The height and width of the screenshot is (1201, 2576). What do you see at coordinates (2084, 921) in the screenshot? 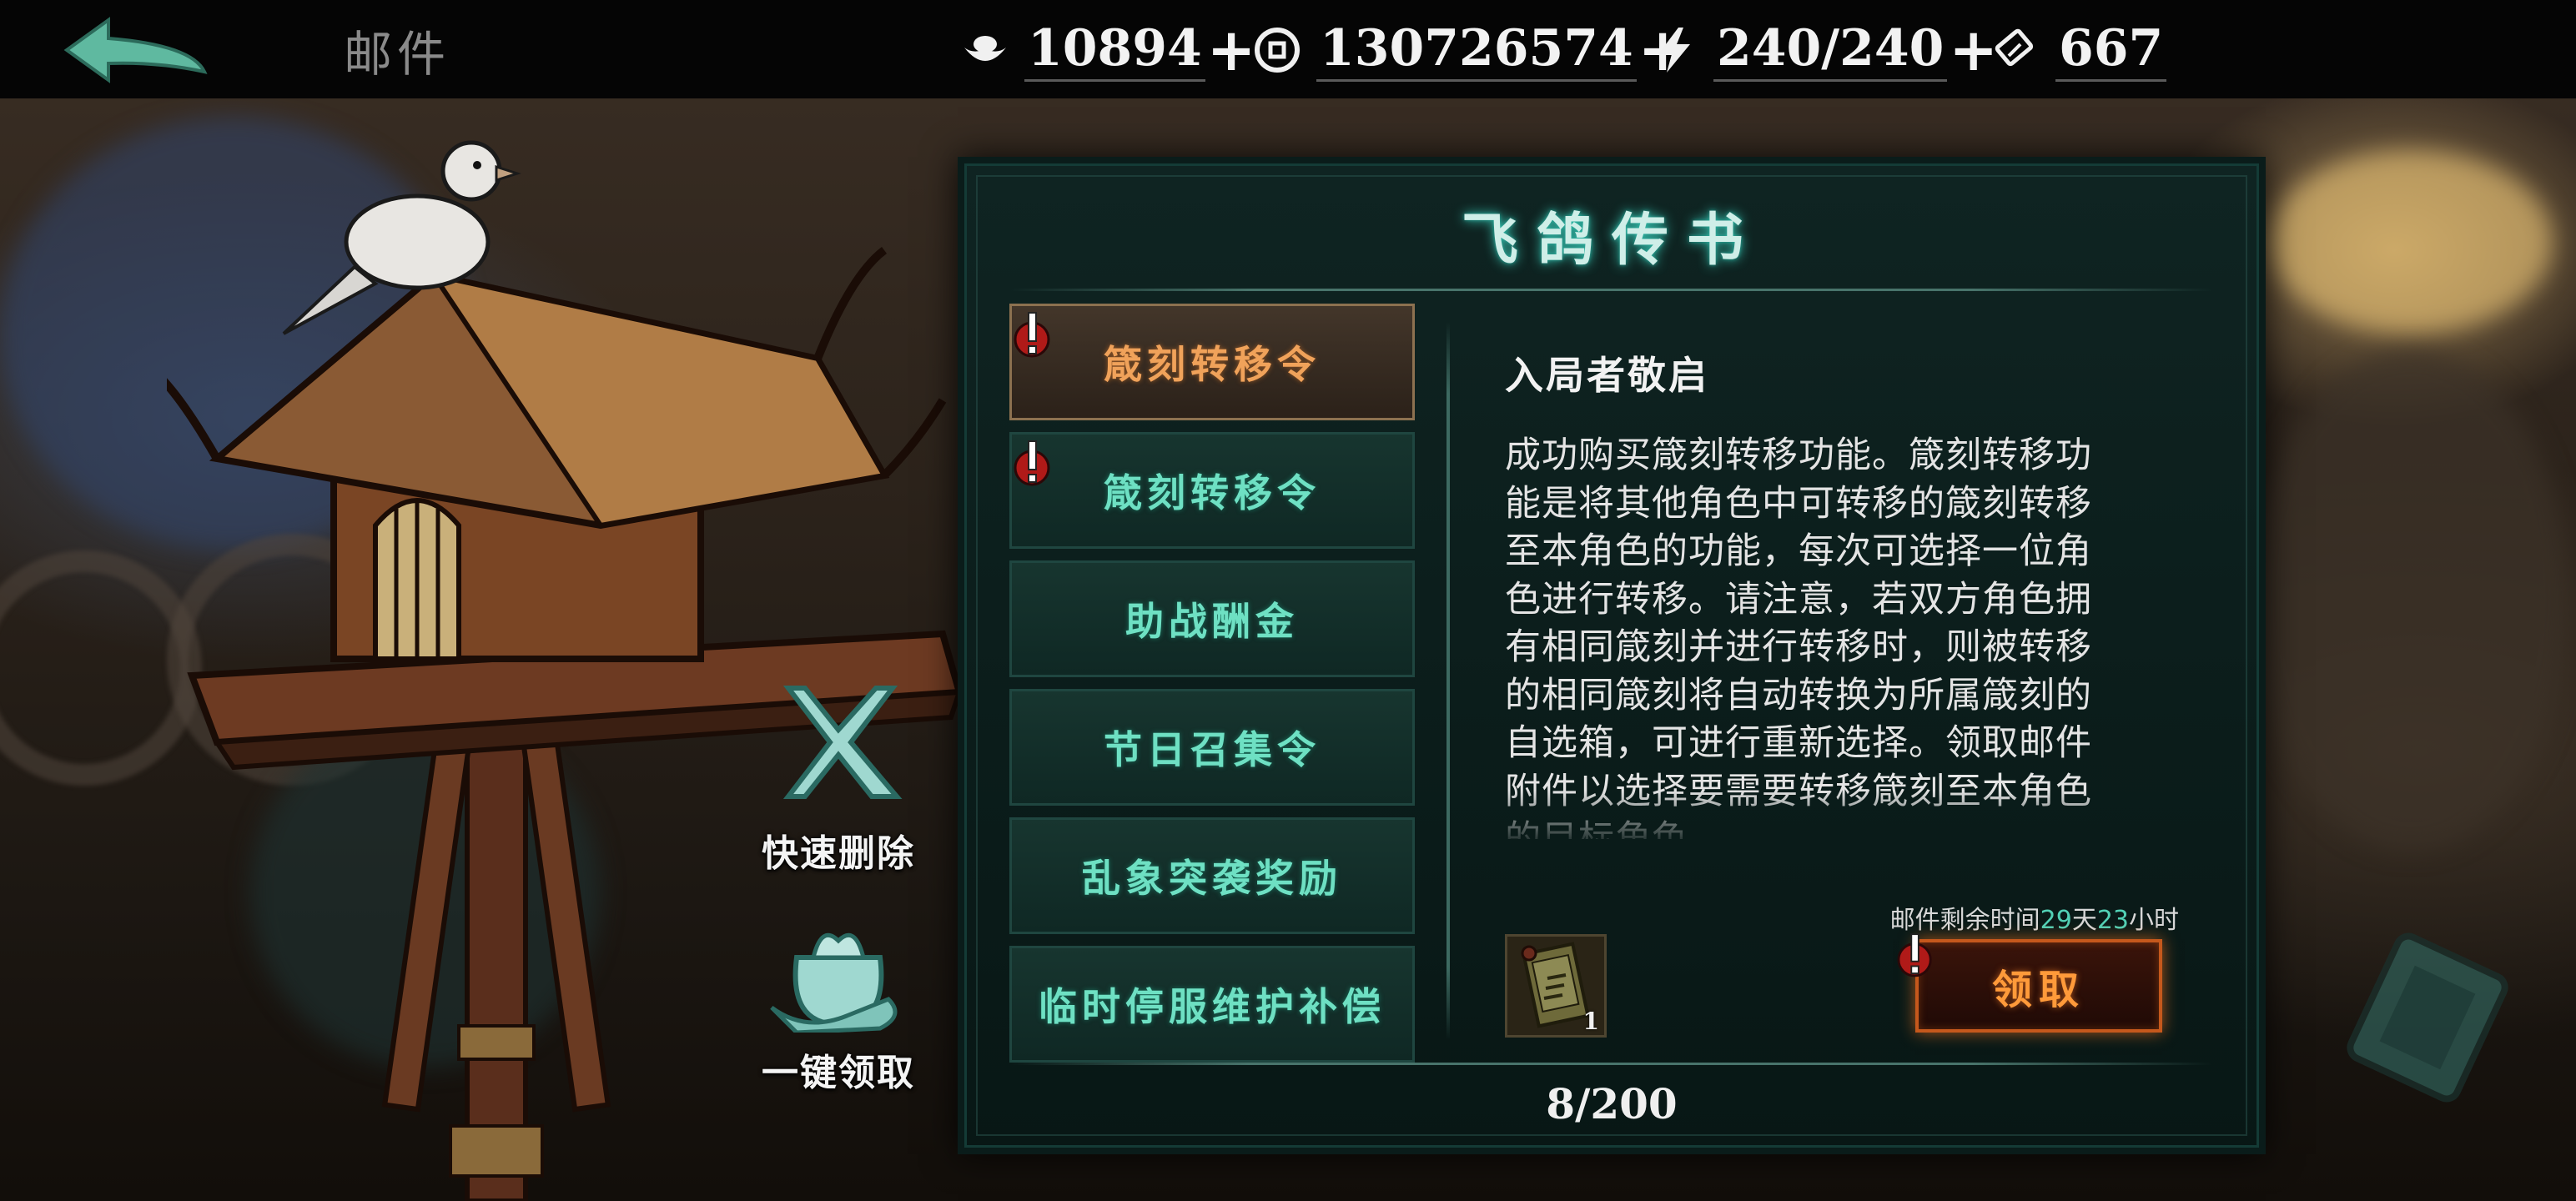
I see `expire-day-unit: 天` at bounding box center [2084, 921].